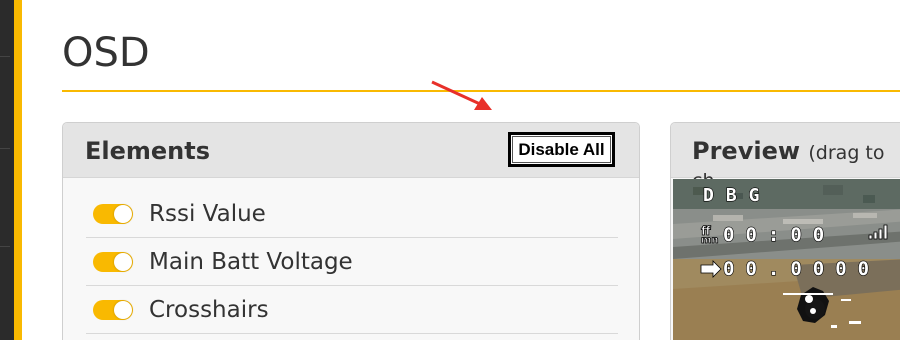  Describe the element at coordinates (106, 53) in the screenshot. I see `page-title: OSD` at that location.